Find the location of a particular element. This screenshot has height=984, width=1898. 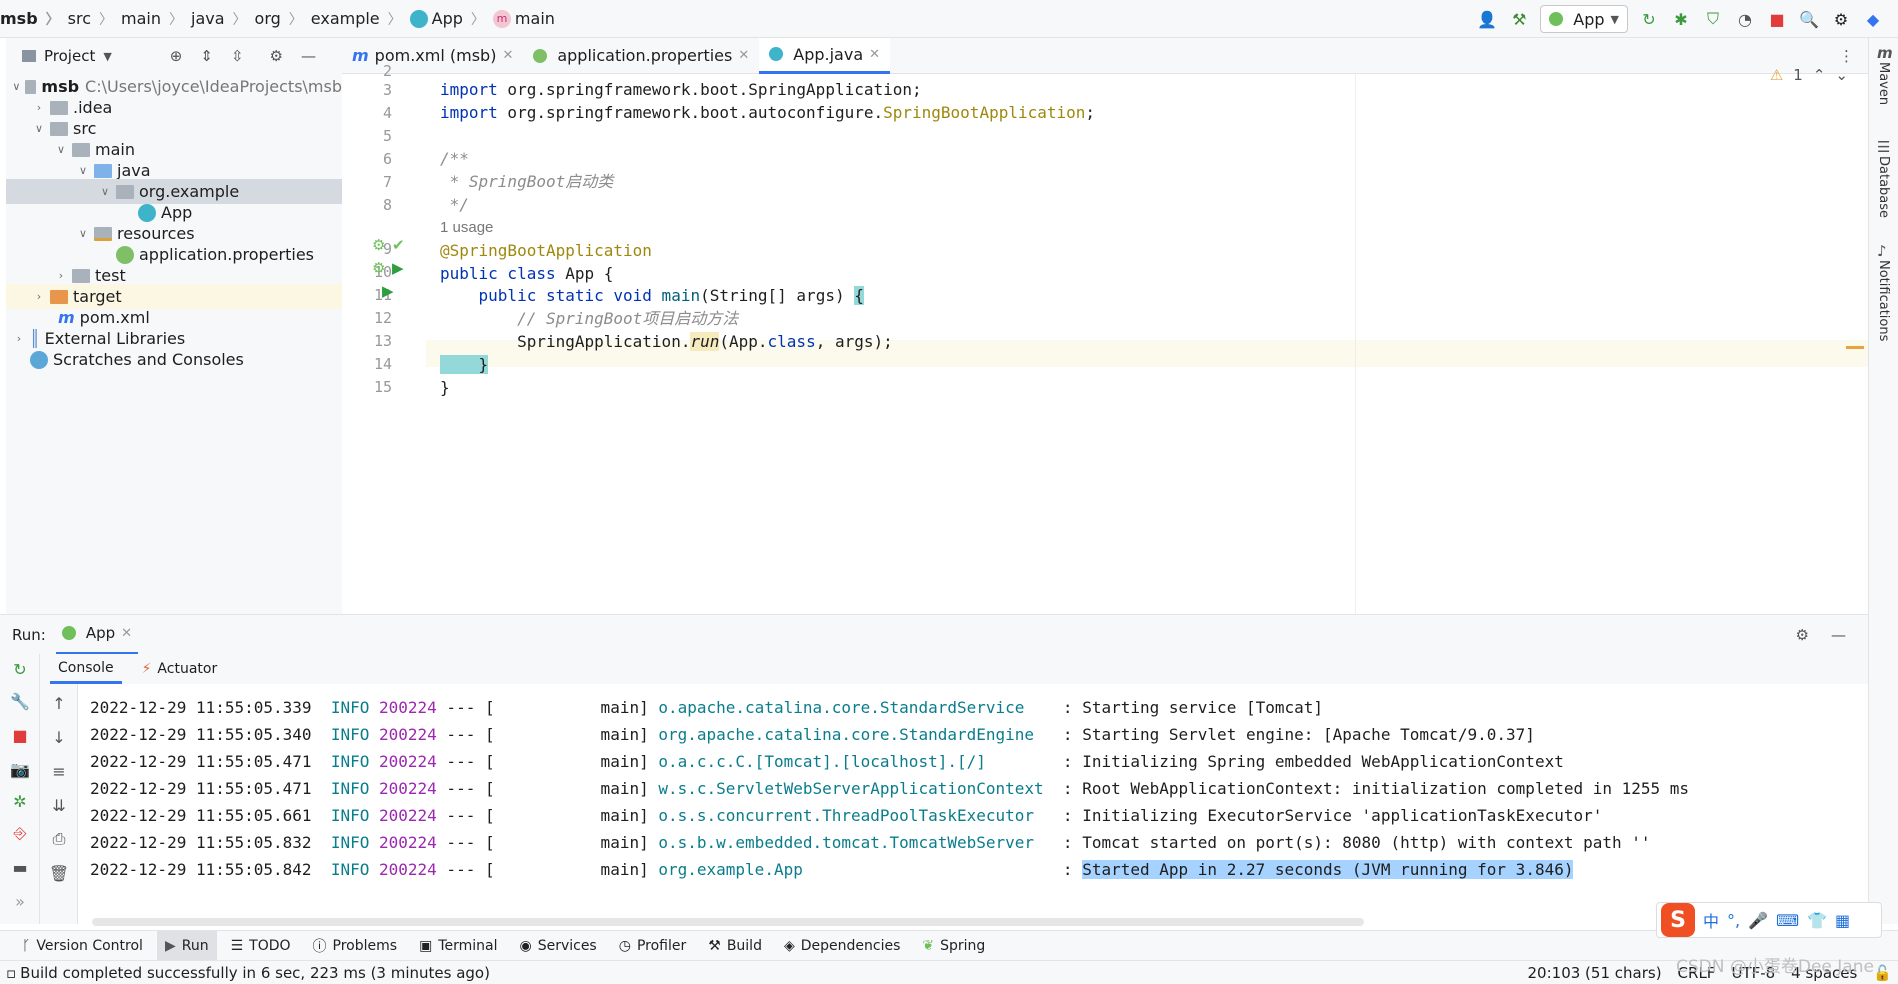

tab-application-properties: application.properties ✕ is located at coordinates (641, 56).